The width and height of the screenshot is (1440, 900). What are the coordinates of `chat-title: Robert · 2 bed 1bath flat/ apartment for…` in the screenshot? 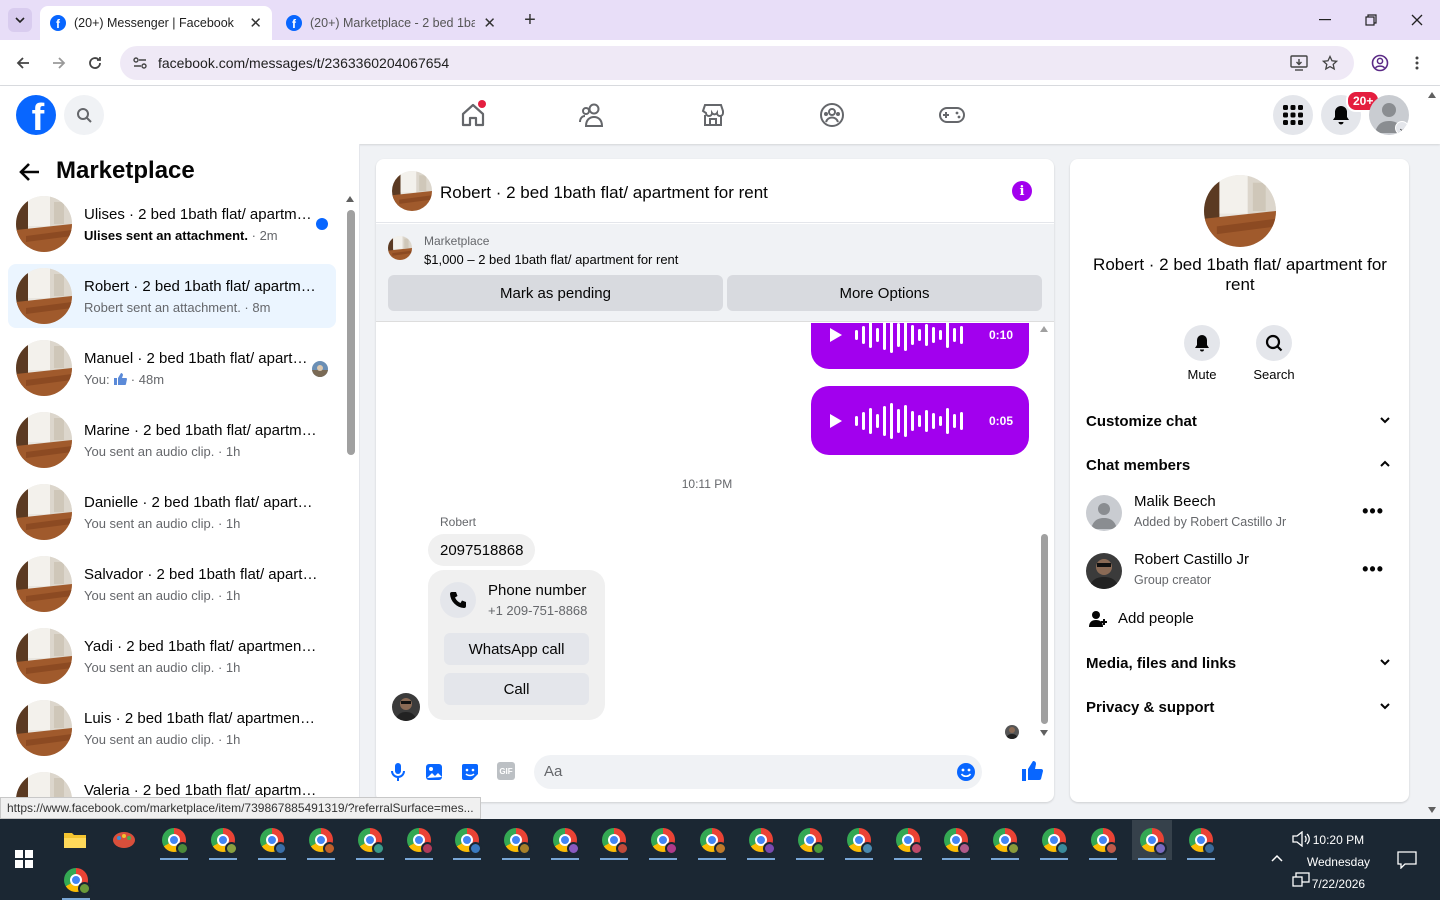 It's located at (604, 193).